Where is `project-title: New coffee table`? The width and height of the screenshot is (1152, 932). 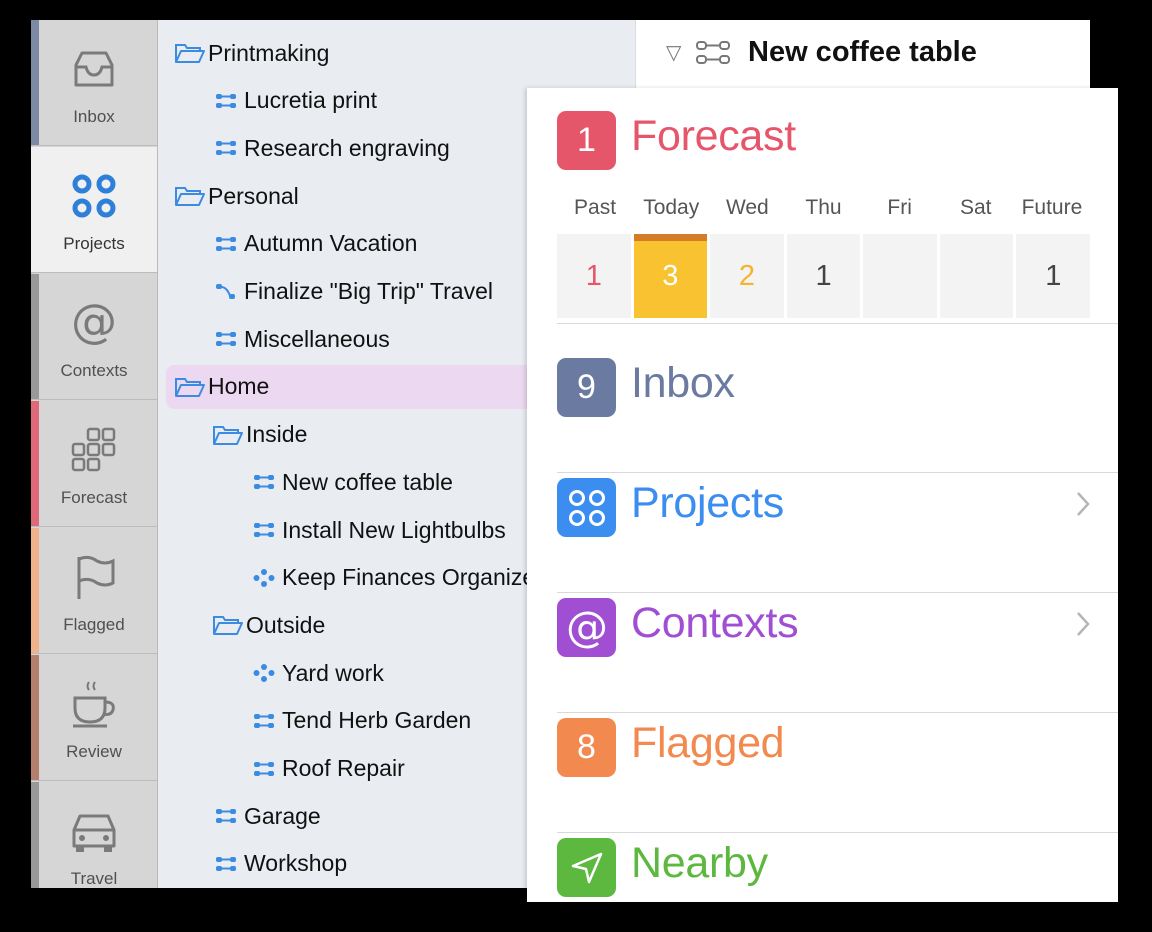
project-title: New coffee table is located at coordinates (862, 52).